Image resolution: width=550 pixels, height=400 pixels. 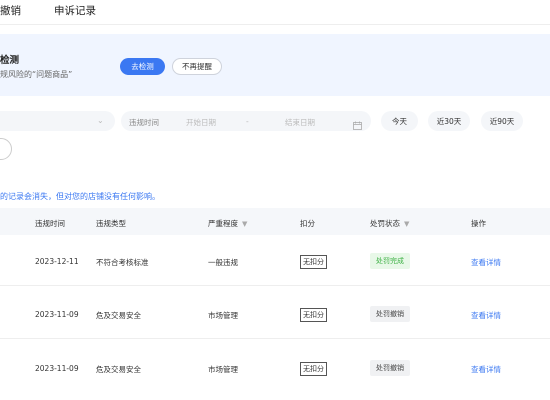 What do you see at coordinates (502, 121) in the screenshot?
I see `quick-range-90-days: 近90天` at bounding box center [502, 121].